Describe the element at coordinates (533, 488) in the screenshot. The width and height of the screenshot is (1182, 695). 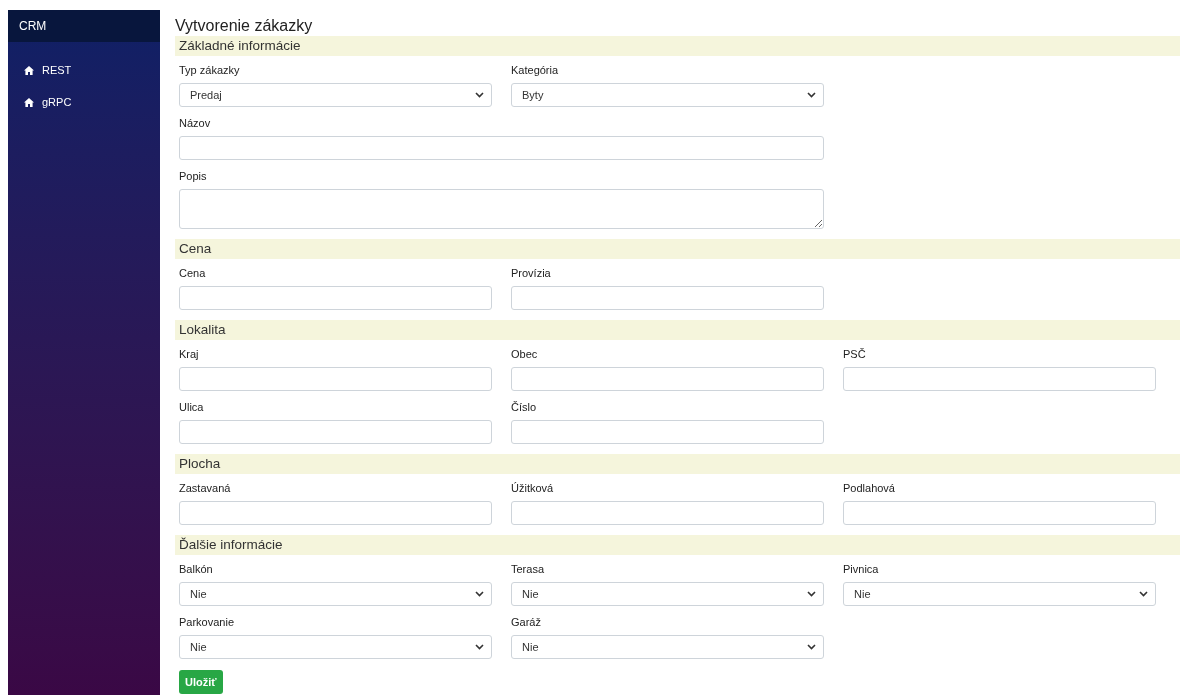
I see `field-label: Úžitková` at that location.